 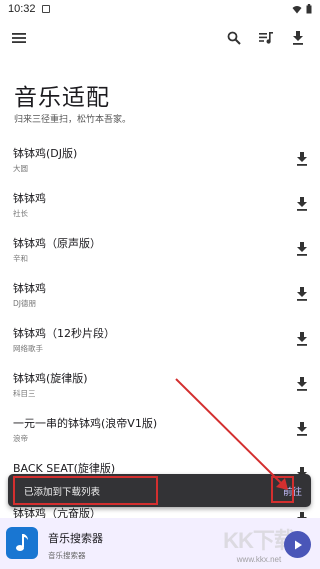 What do you see at coordinates (73, 120) in the screenshot?
I see `page-subtitle: 归来三径重扫，松竹本吾家。` at bounding box center [73, 120].